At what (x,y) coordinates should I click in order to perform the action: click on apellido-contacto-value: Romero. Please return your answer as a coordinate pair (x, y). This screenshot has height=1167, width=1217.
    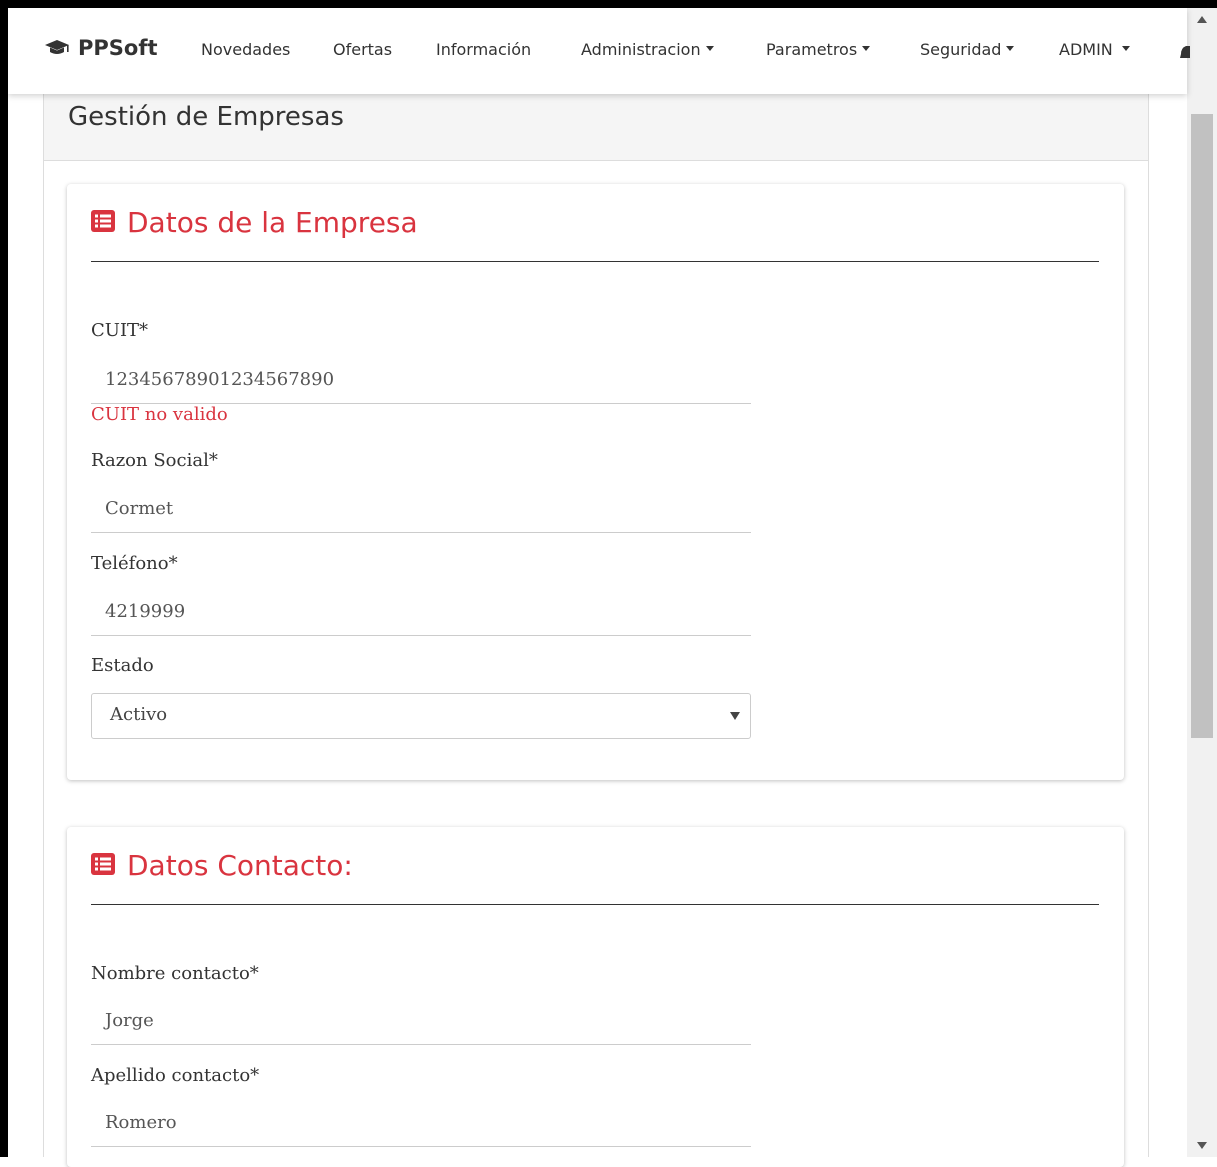
    Looking at the image, I should click on (141, 1122).